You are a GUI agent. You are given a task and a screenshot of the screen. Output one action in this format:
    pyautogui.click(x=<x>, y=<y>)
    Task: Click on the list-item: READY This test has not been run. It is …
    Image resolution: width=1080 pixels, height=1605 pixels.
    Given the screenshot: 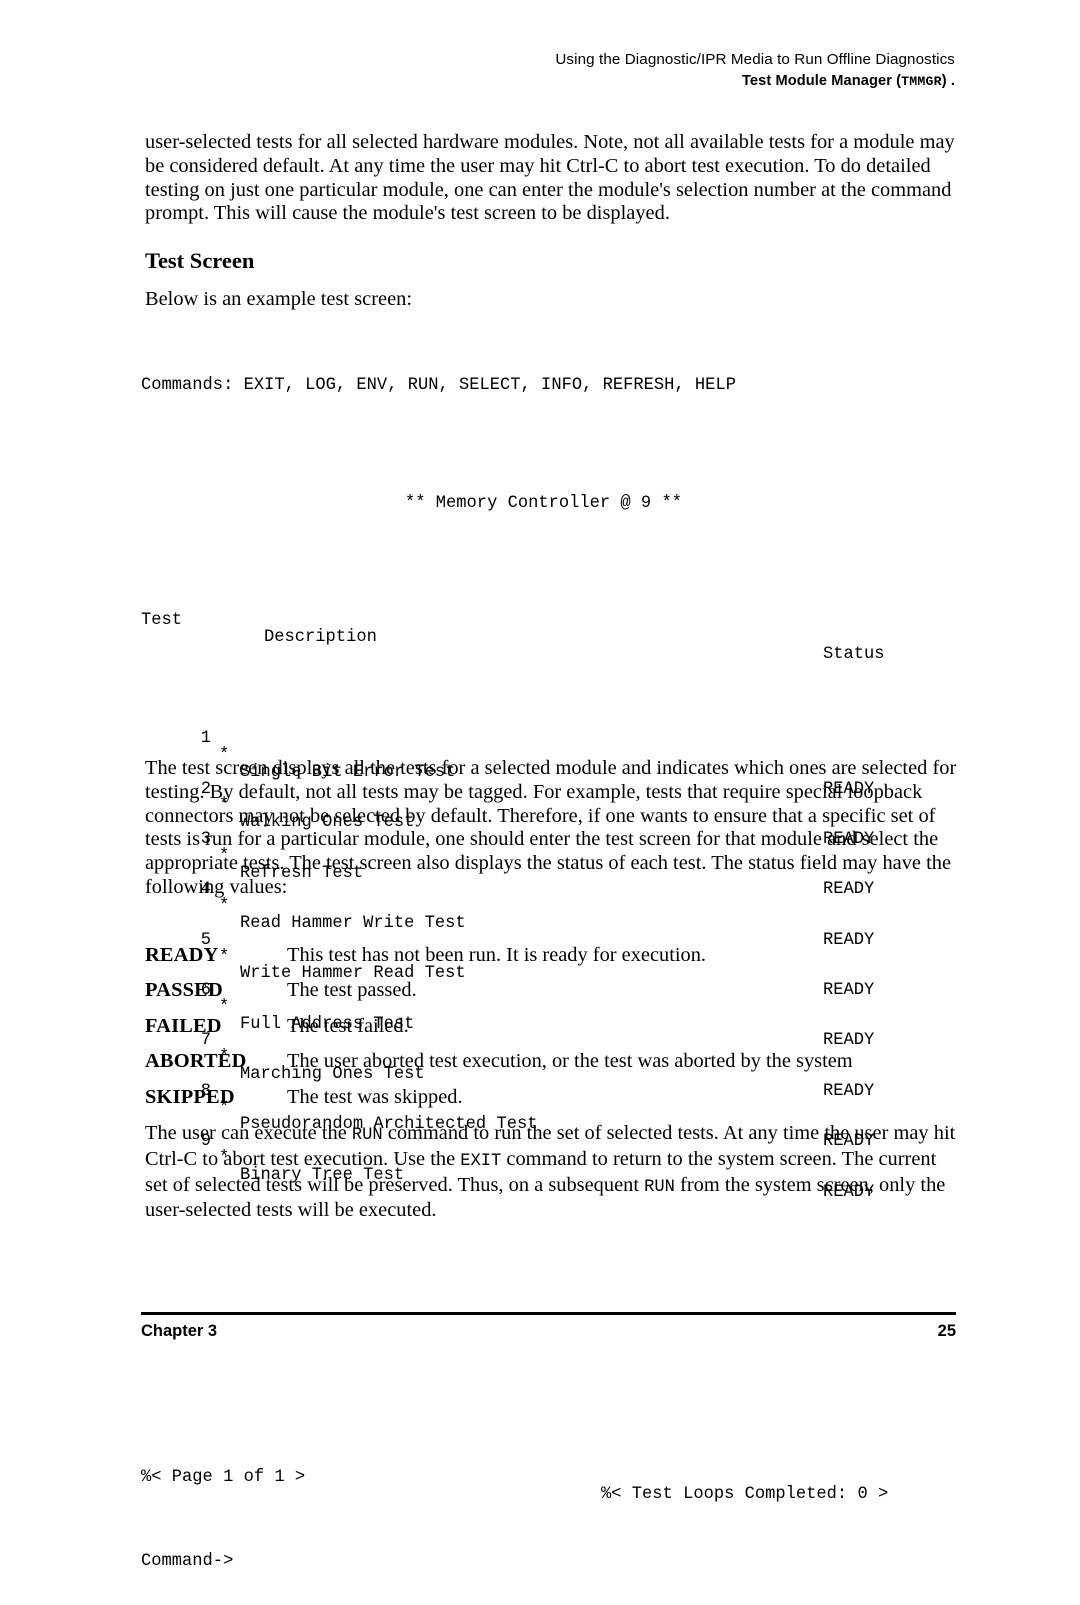 What is the action you would take?
    pyautogui.click(x=551, y=961)
    